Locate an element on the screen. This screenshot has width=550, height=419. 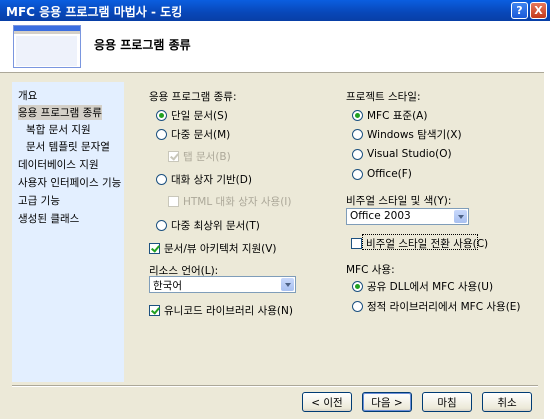
help-icon: ? is located at coordinates (519, 10).